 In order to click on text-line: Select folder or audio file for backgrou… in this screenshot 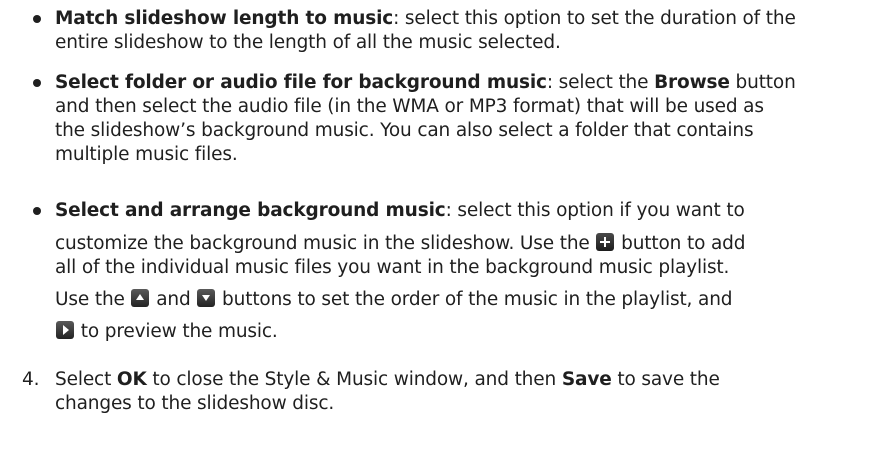, I will do `click(425, 83)`.